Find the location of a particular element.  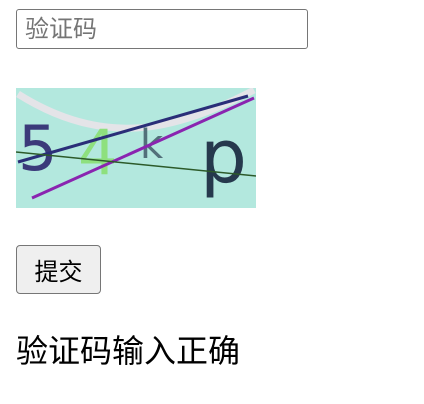

captcha-input is located at coordinates (162, 29).